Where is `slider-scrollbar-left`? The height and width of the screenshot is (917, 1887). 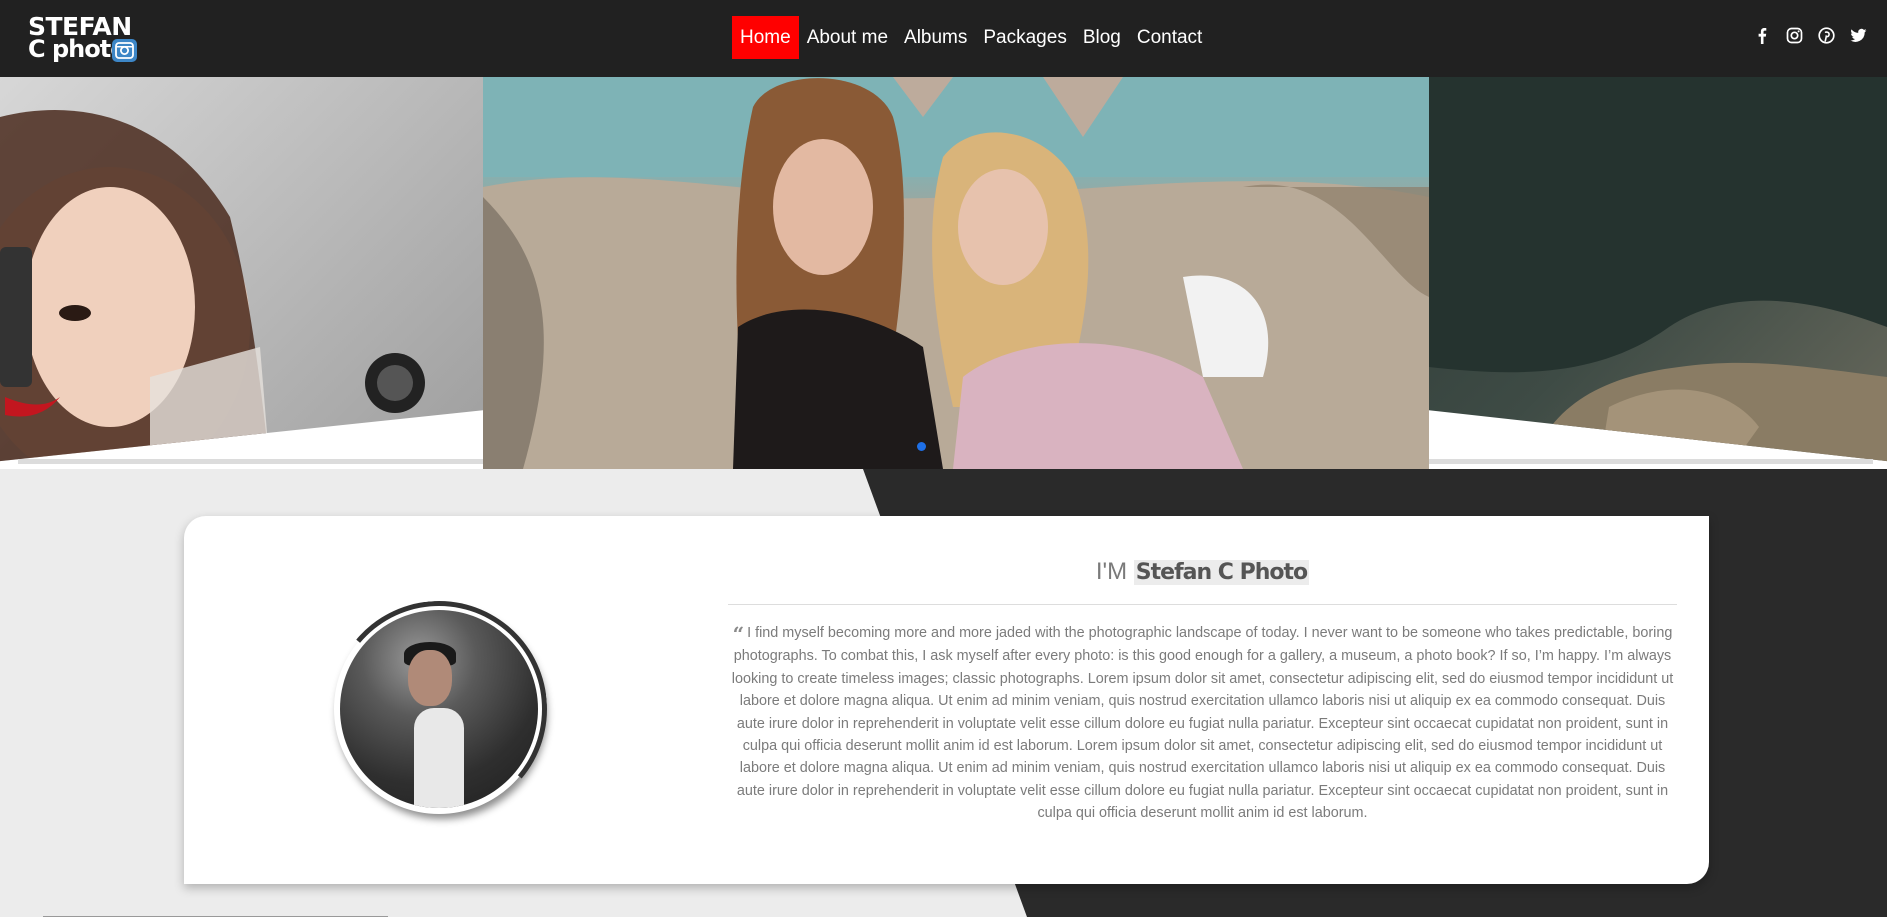 slider-scrollbar-left is located at coordinates (250, 461).